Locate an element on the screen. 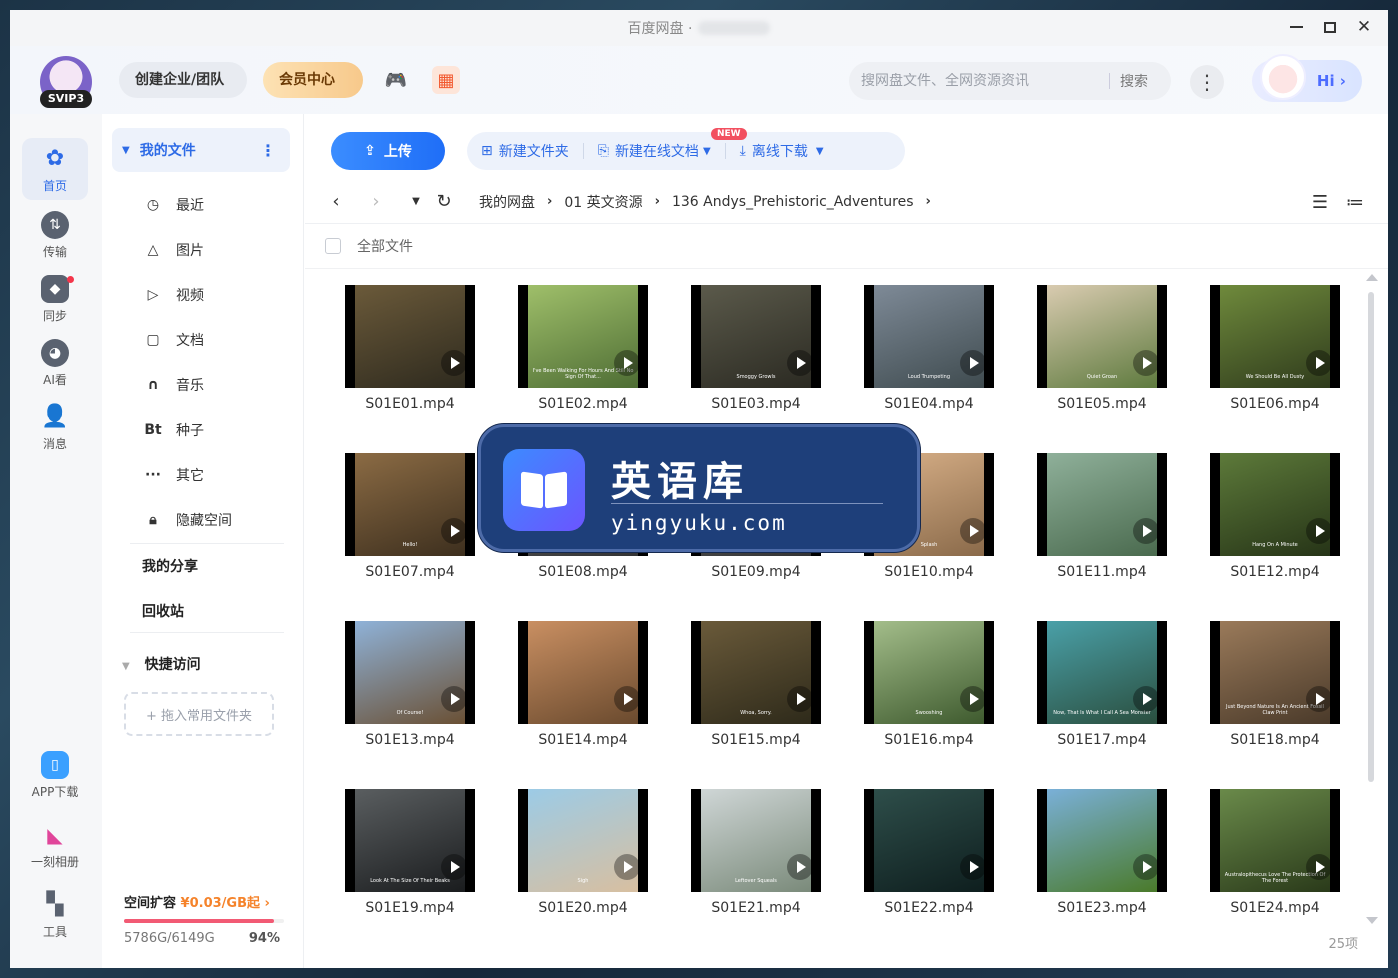 The width and height of the screenshot is (1398, 978). home-cluster-icon: ✿ is located at coordinates (55, 158).